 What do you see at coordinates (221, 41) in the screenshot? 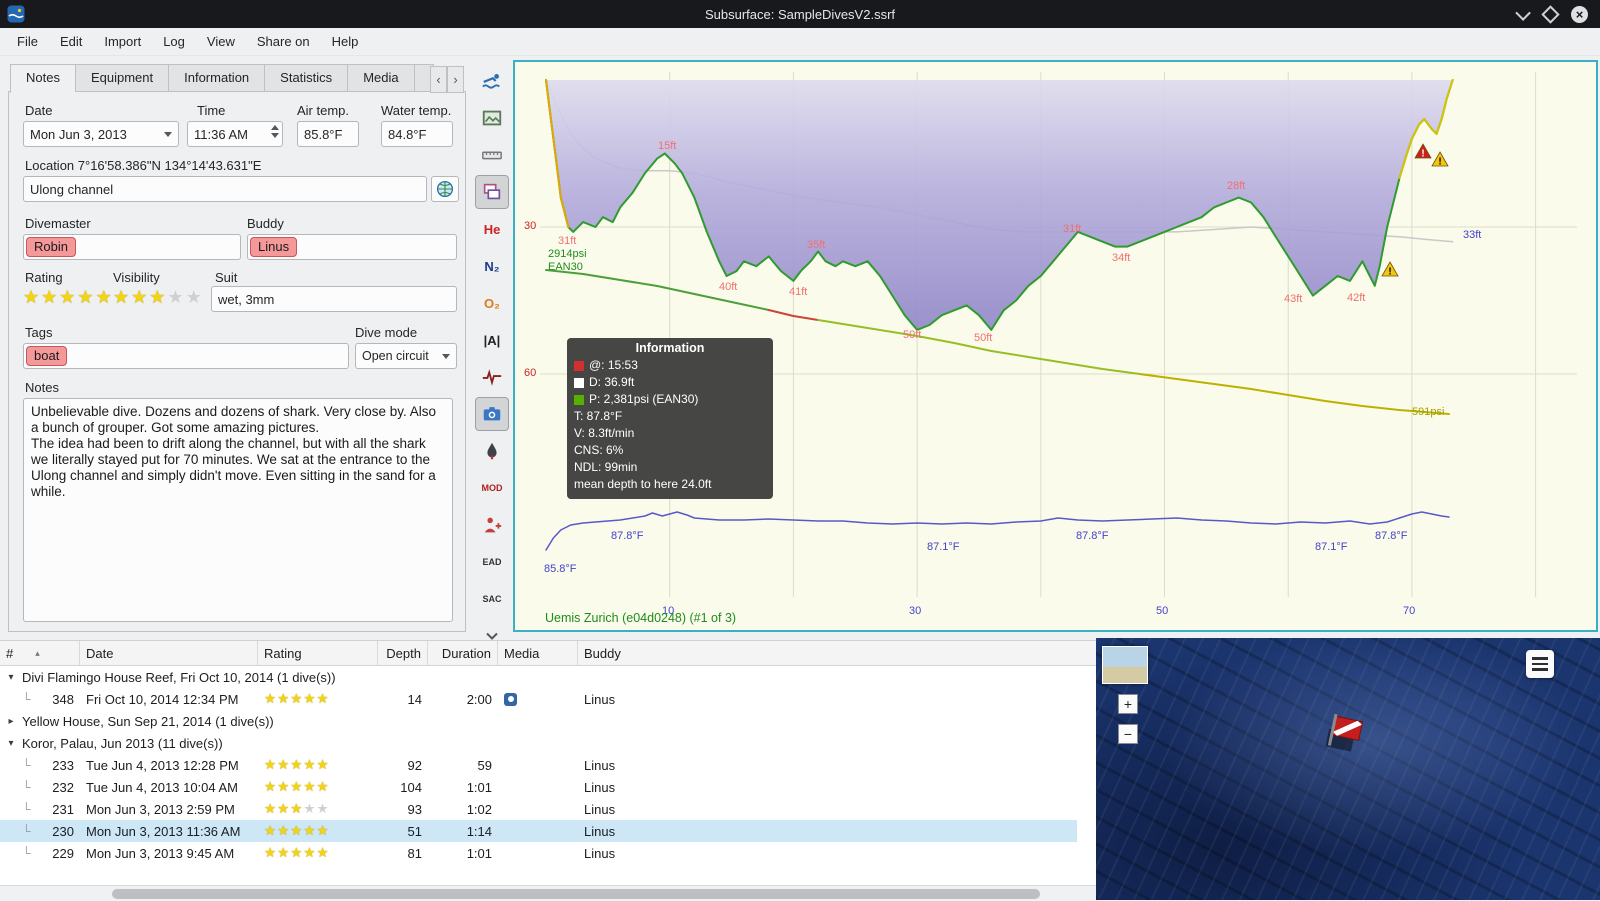
I see `menu-view: View` at bounding box center [221, 41].